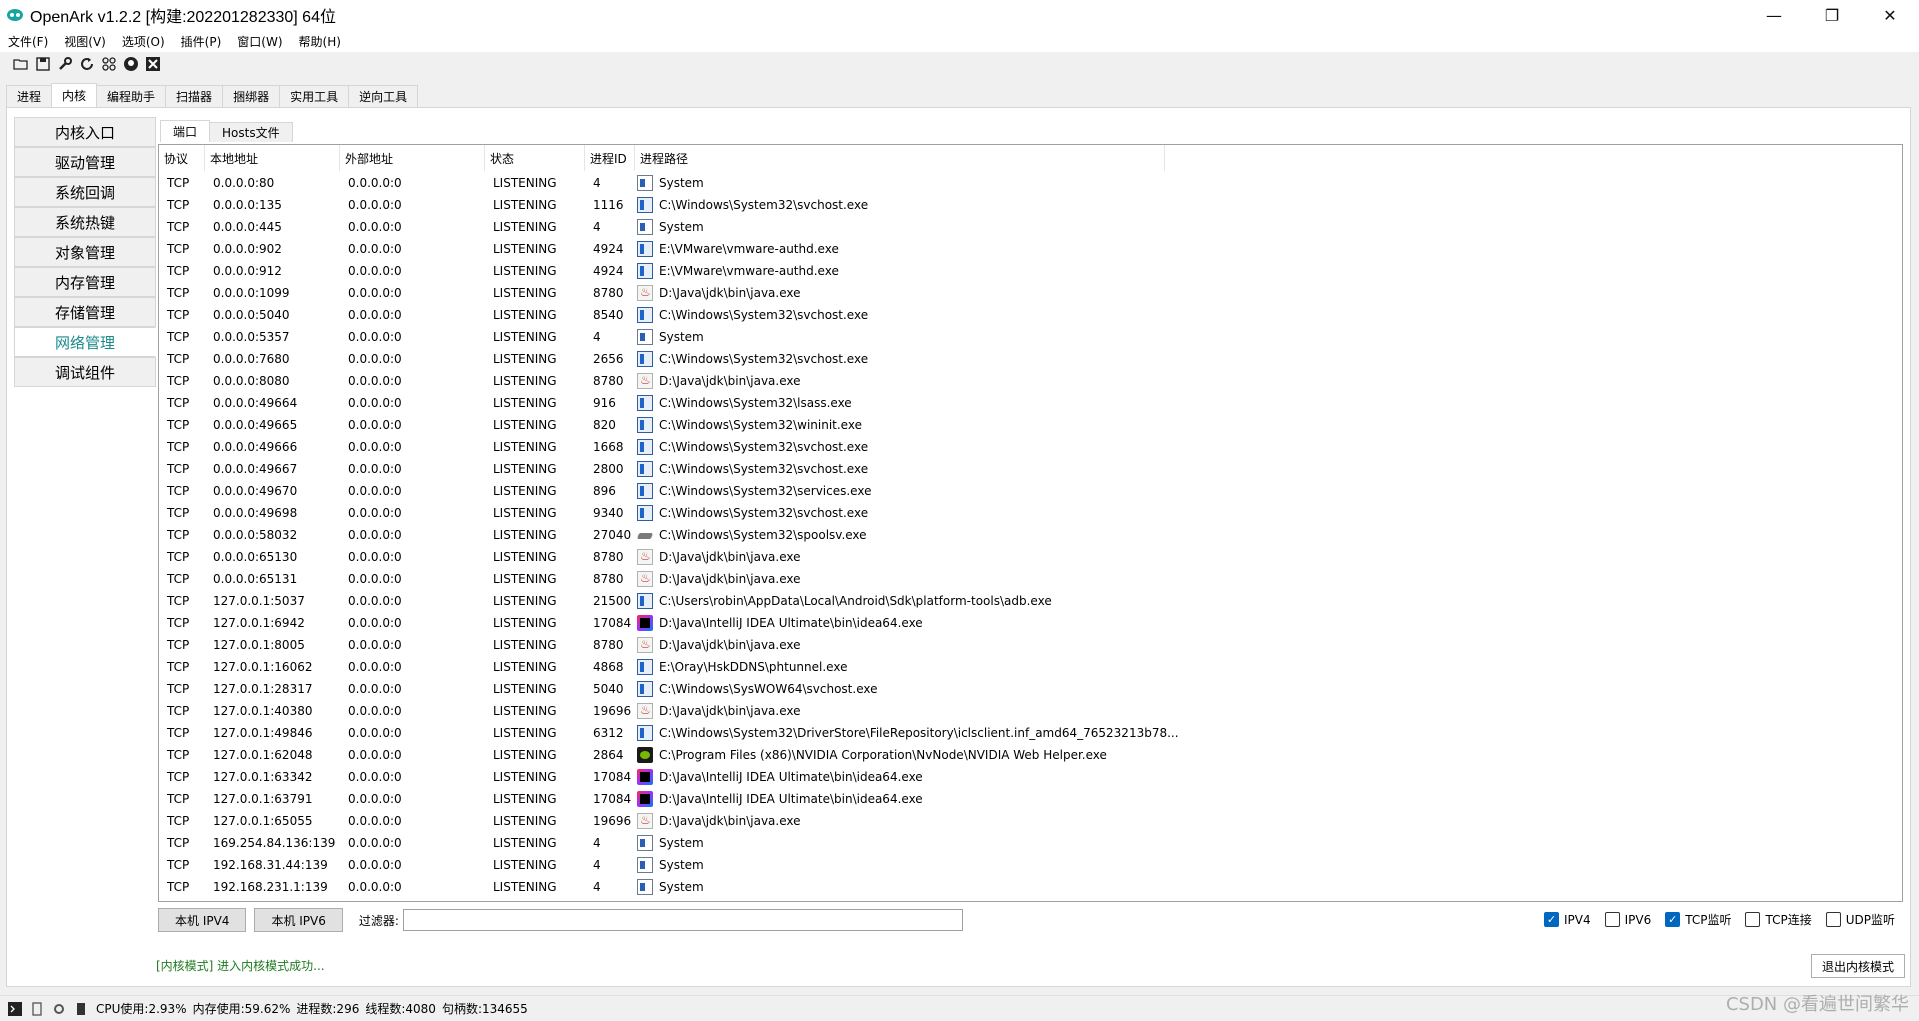 The image size is (1919, 1021). What do you see at coordinates (1774, 15) in the screenshot?
I see `minimize-button: —` at bounding box center [1774, 15].